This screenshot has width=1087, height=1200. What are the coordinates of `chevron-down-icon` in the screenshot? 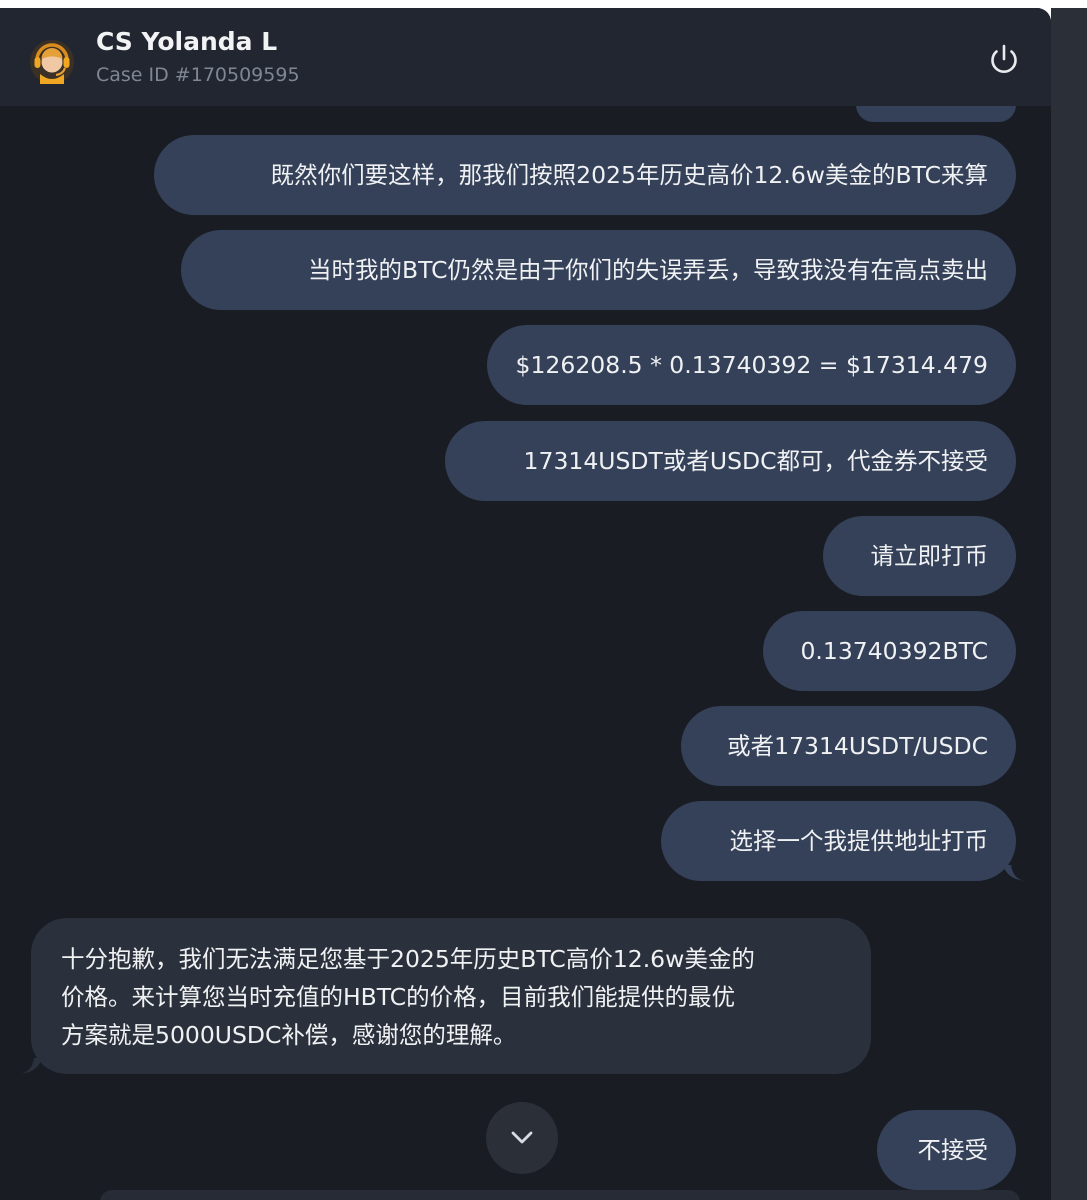 It's located at (522, 1137).